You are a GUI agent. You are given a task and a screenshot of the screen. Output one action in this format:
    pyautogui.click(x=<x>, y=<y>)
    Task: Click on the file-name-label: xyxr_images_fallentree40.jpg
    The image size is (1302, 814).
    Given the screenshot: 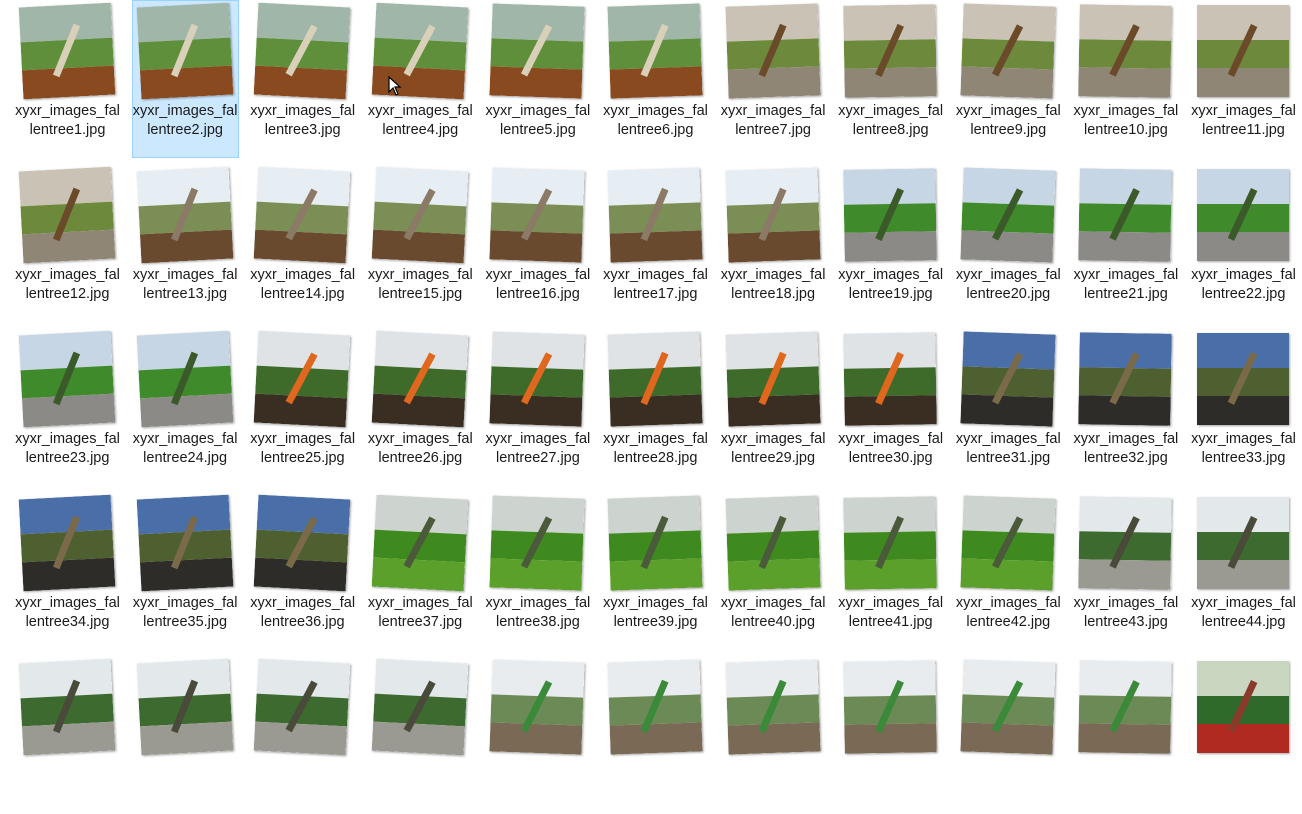 What is the action you would take?
    pyautogui.click(x=773, y=612)
    